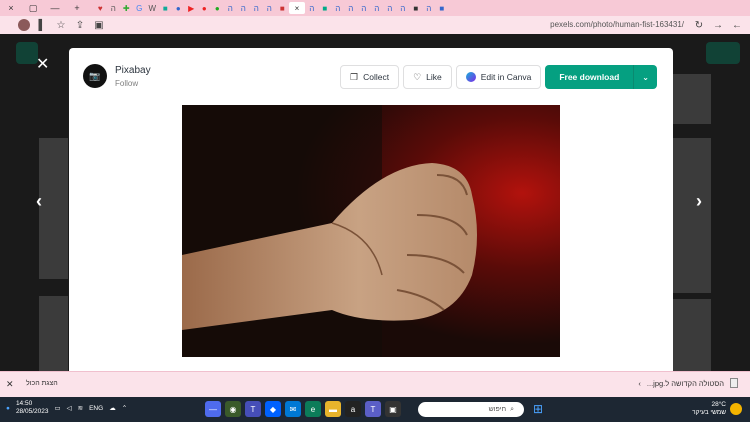 The image size is (750, 422). I want to click on back-icon: ←, so click(737, 25).